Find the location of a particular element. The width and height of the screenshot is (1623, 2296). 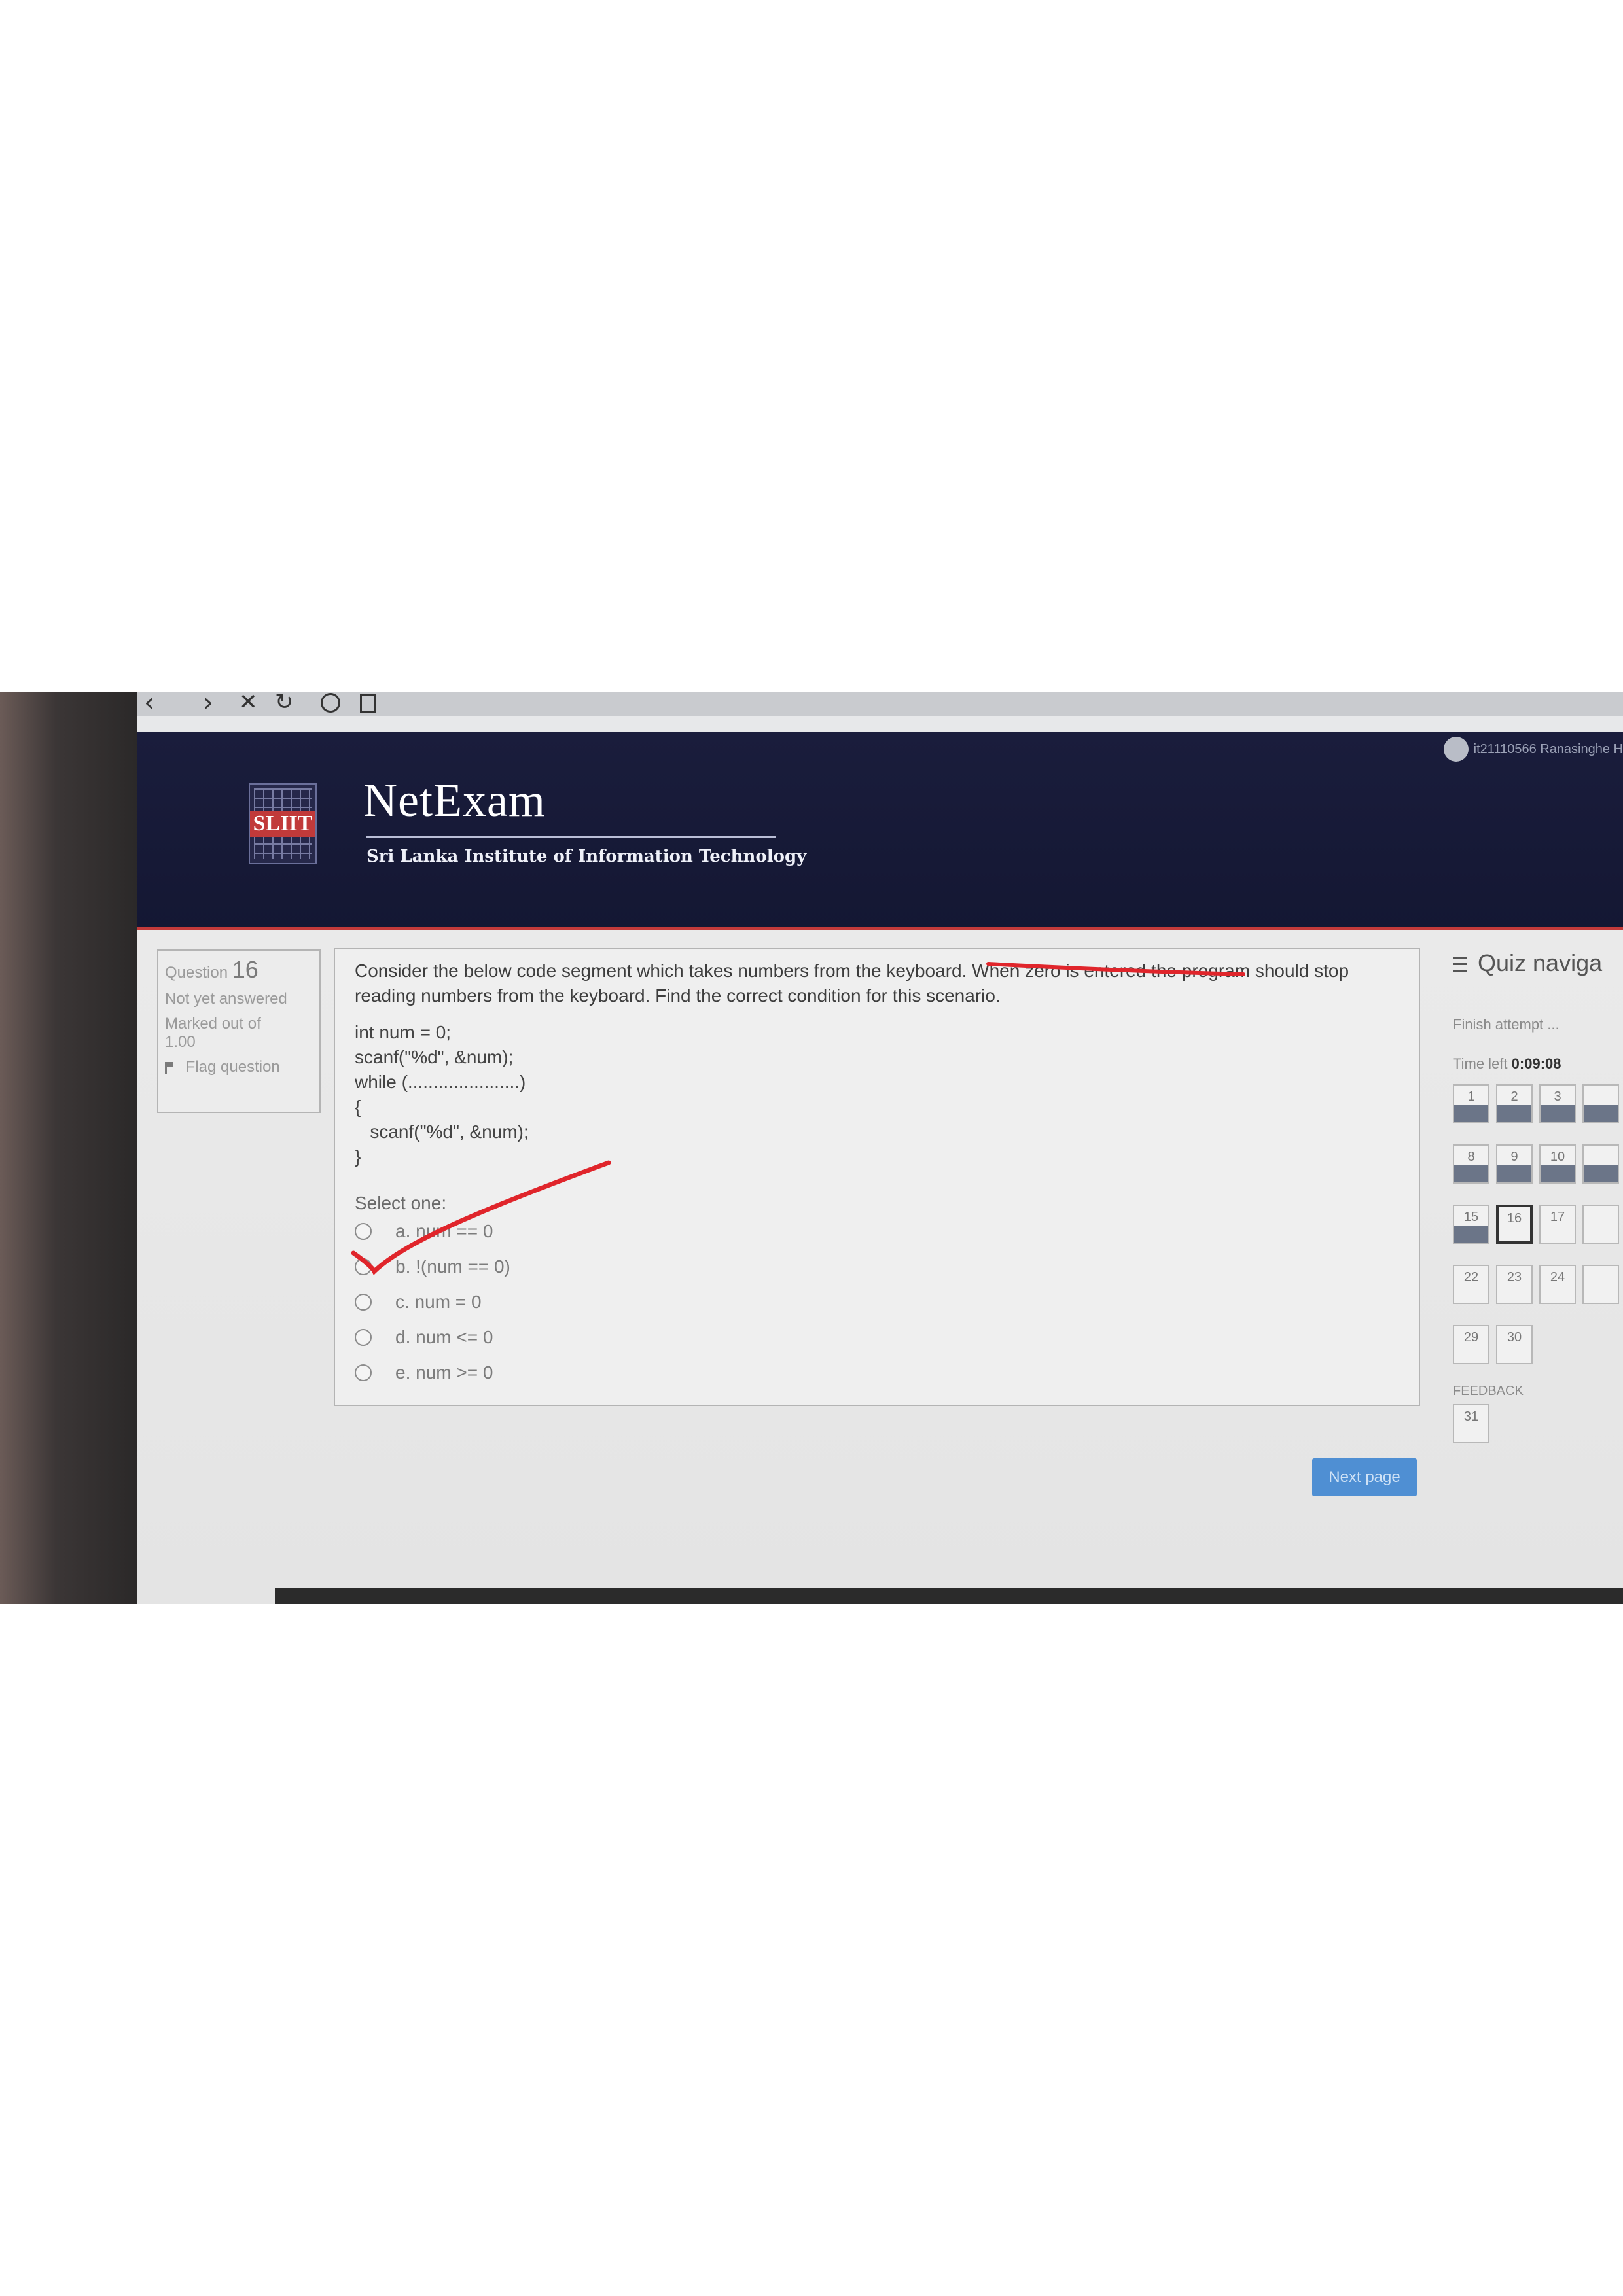

check-mark is located at coordinates (481, 1218).